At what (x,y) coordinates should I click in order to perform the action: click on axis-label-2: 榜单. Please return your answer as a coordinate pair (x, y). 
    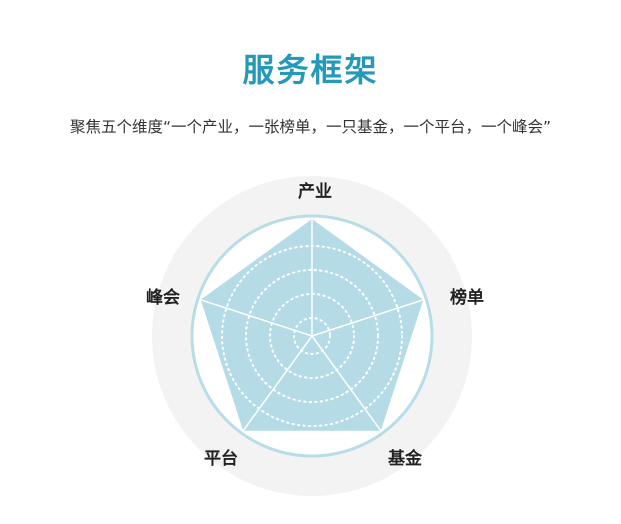
    Looking at the image, I should click on (467, 297).